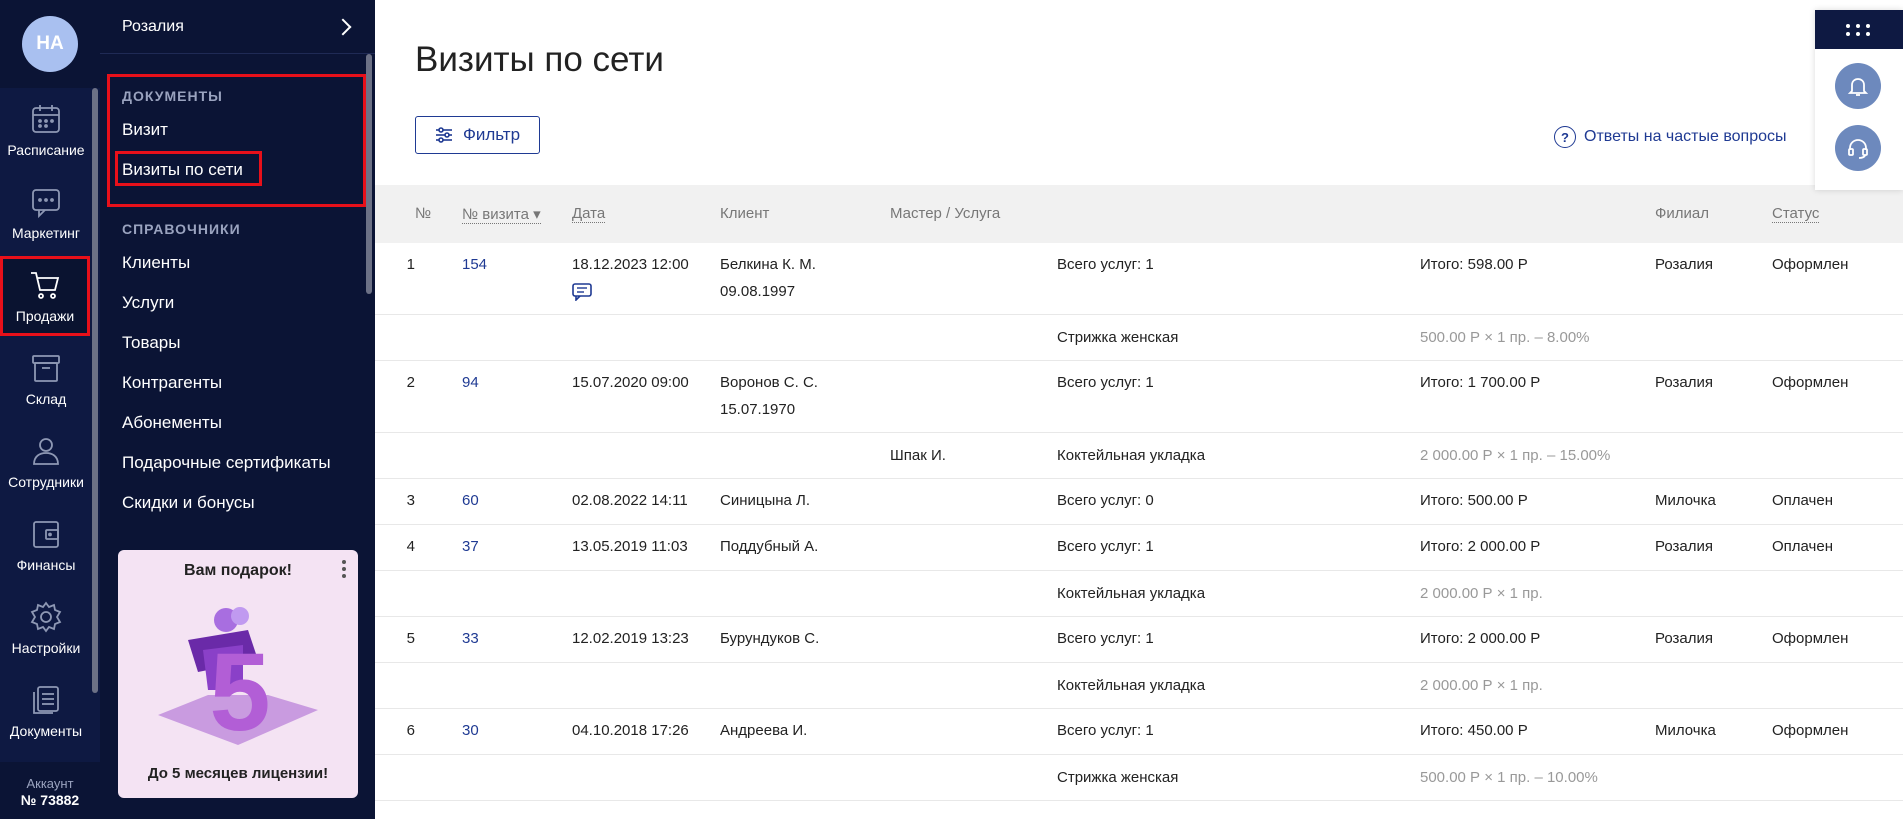 This screenshot has height=819, width=1903. What do you see at coordinates (477, 135) in the screenshot?
I see `filter-button: Фильтр` at bounding box center [477, 135].